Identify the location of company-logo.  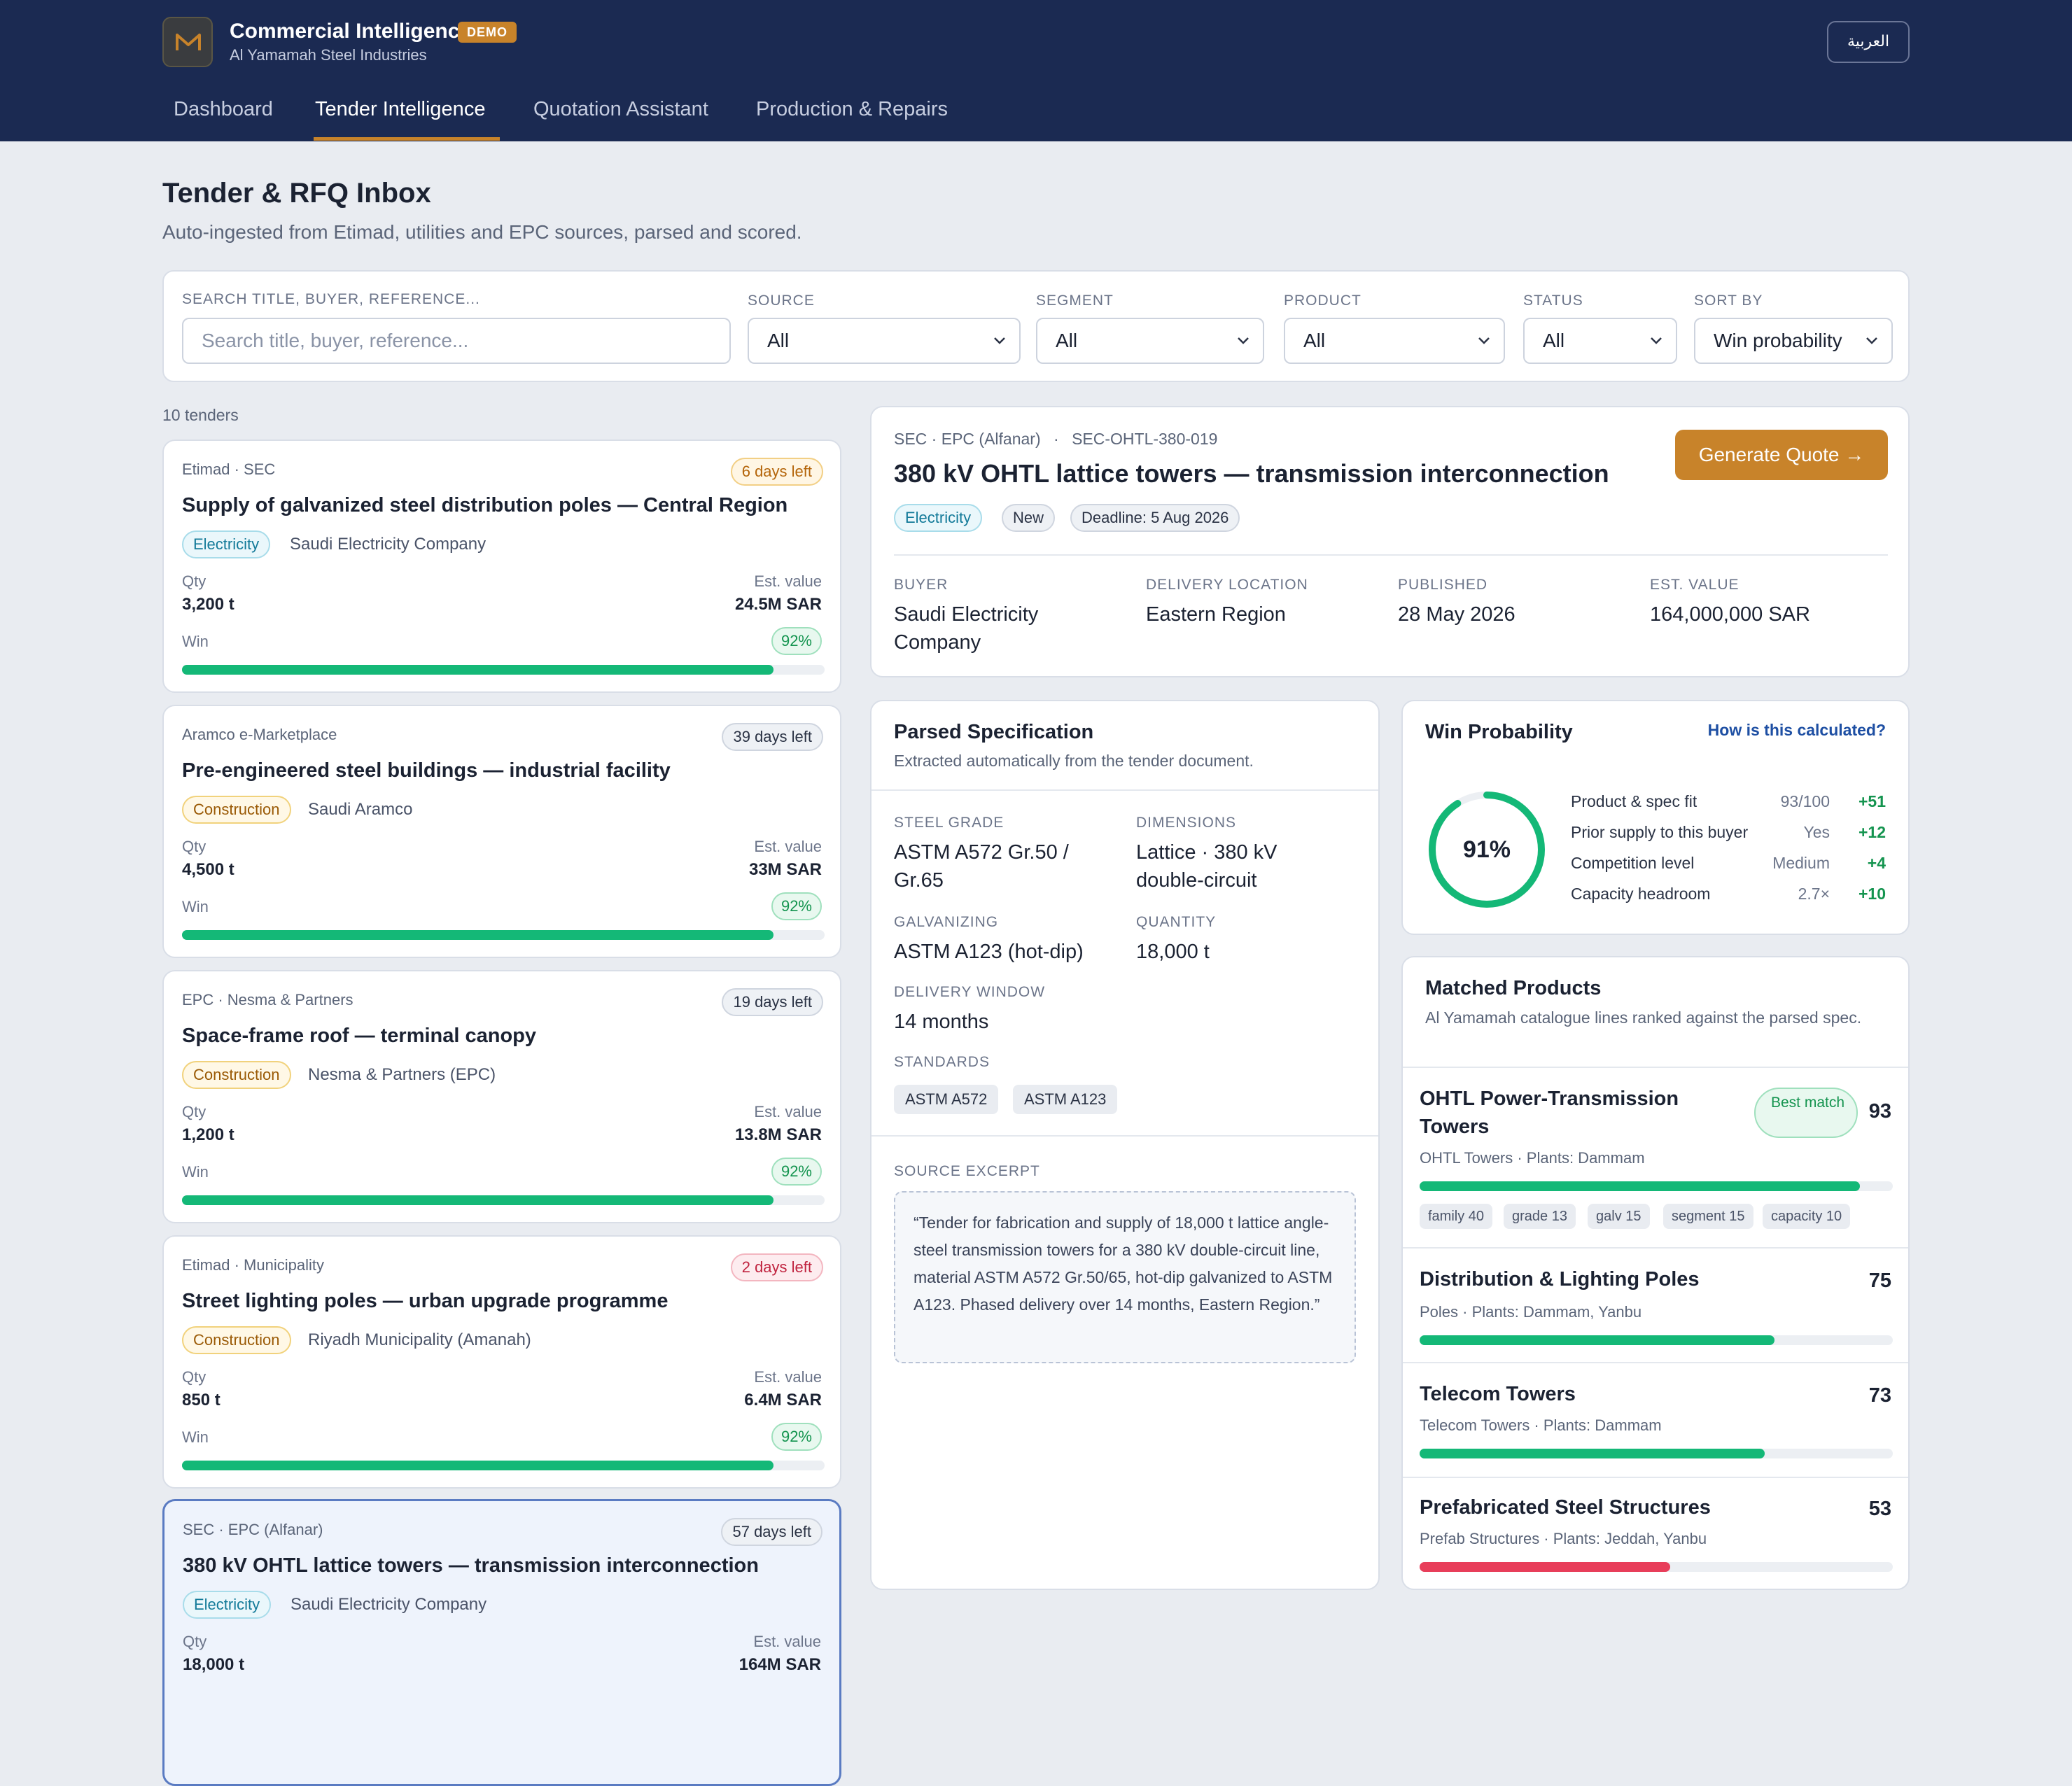
(187, 42).